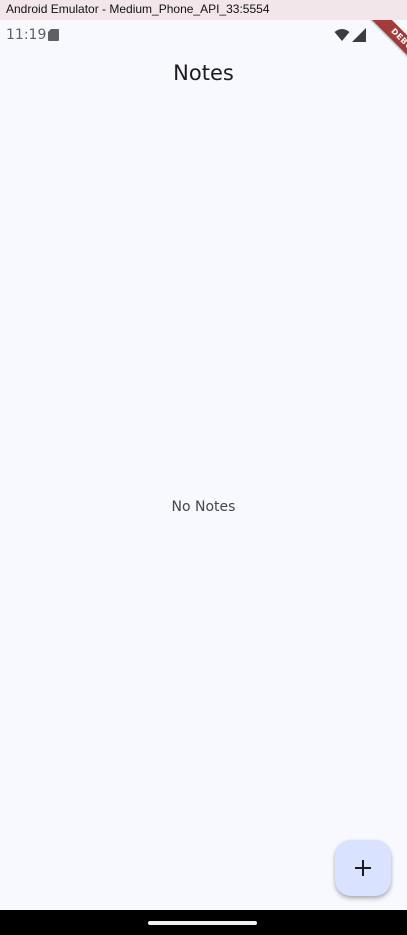 This screenshot has height=935, width=407. I want to click on home-gesture-handle, so click(202, 923).